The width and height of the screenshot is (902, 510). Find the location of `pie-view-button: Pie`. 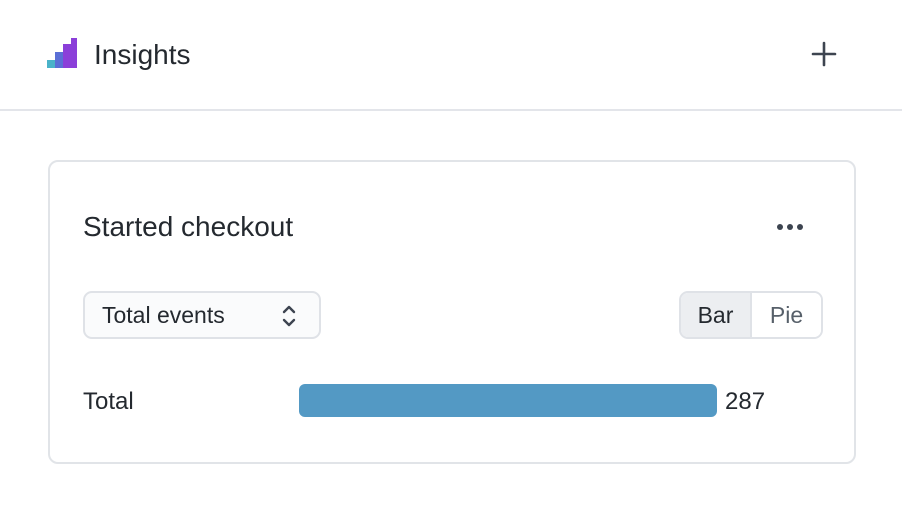

pie-view-button: Pie is located at coordinates (786, 315).